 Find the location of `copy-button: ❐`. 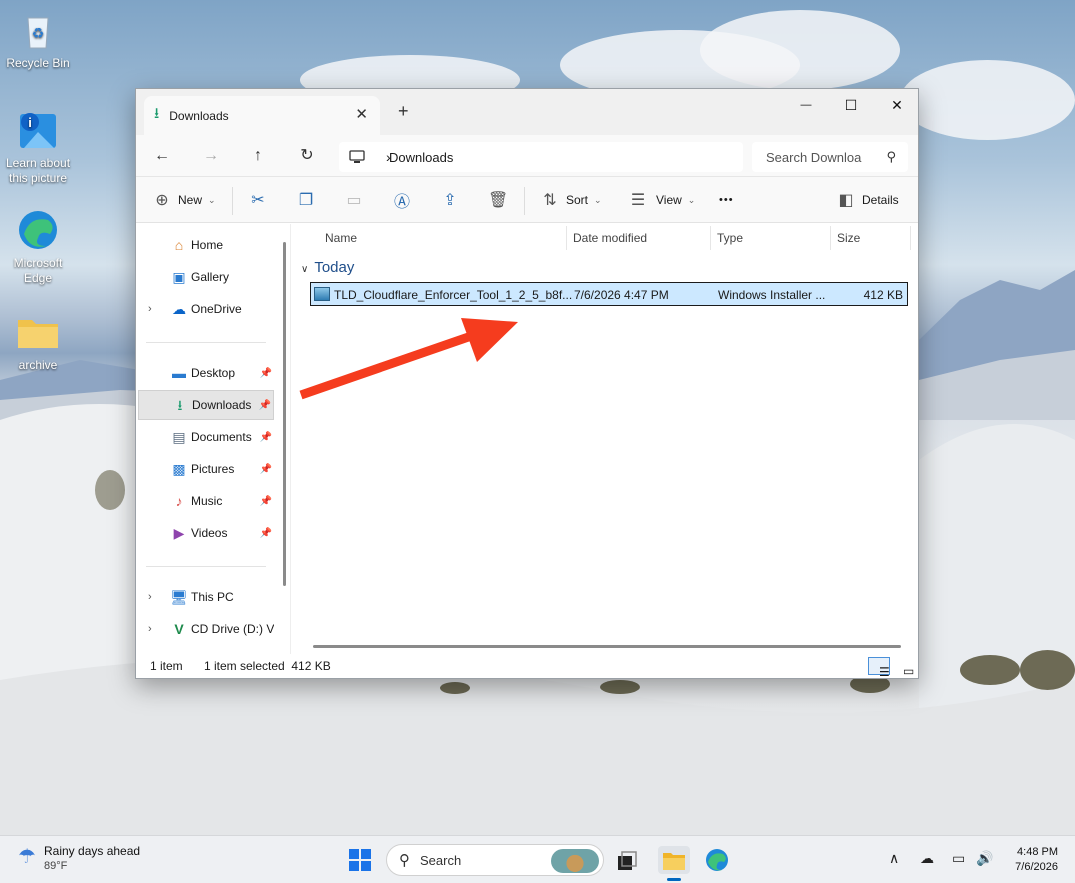

copy-button: ❐ is located at coordinates (306, 200).